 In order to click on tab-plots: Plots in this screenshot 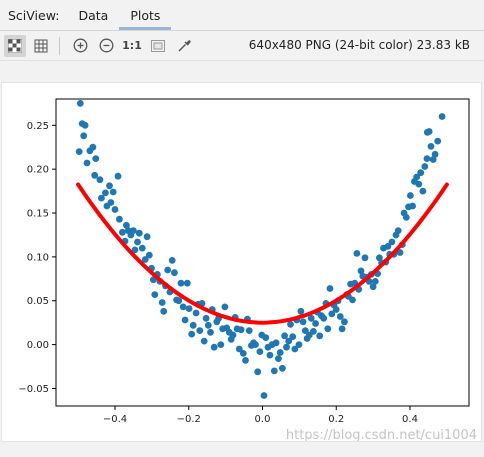, I will do `click(145, 19)`.